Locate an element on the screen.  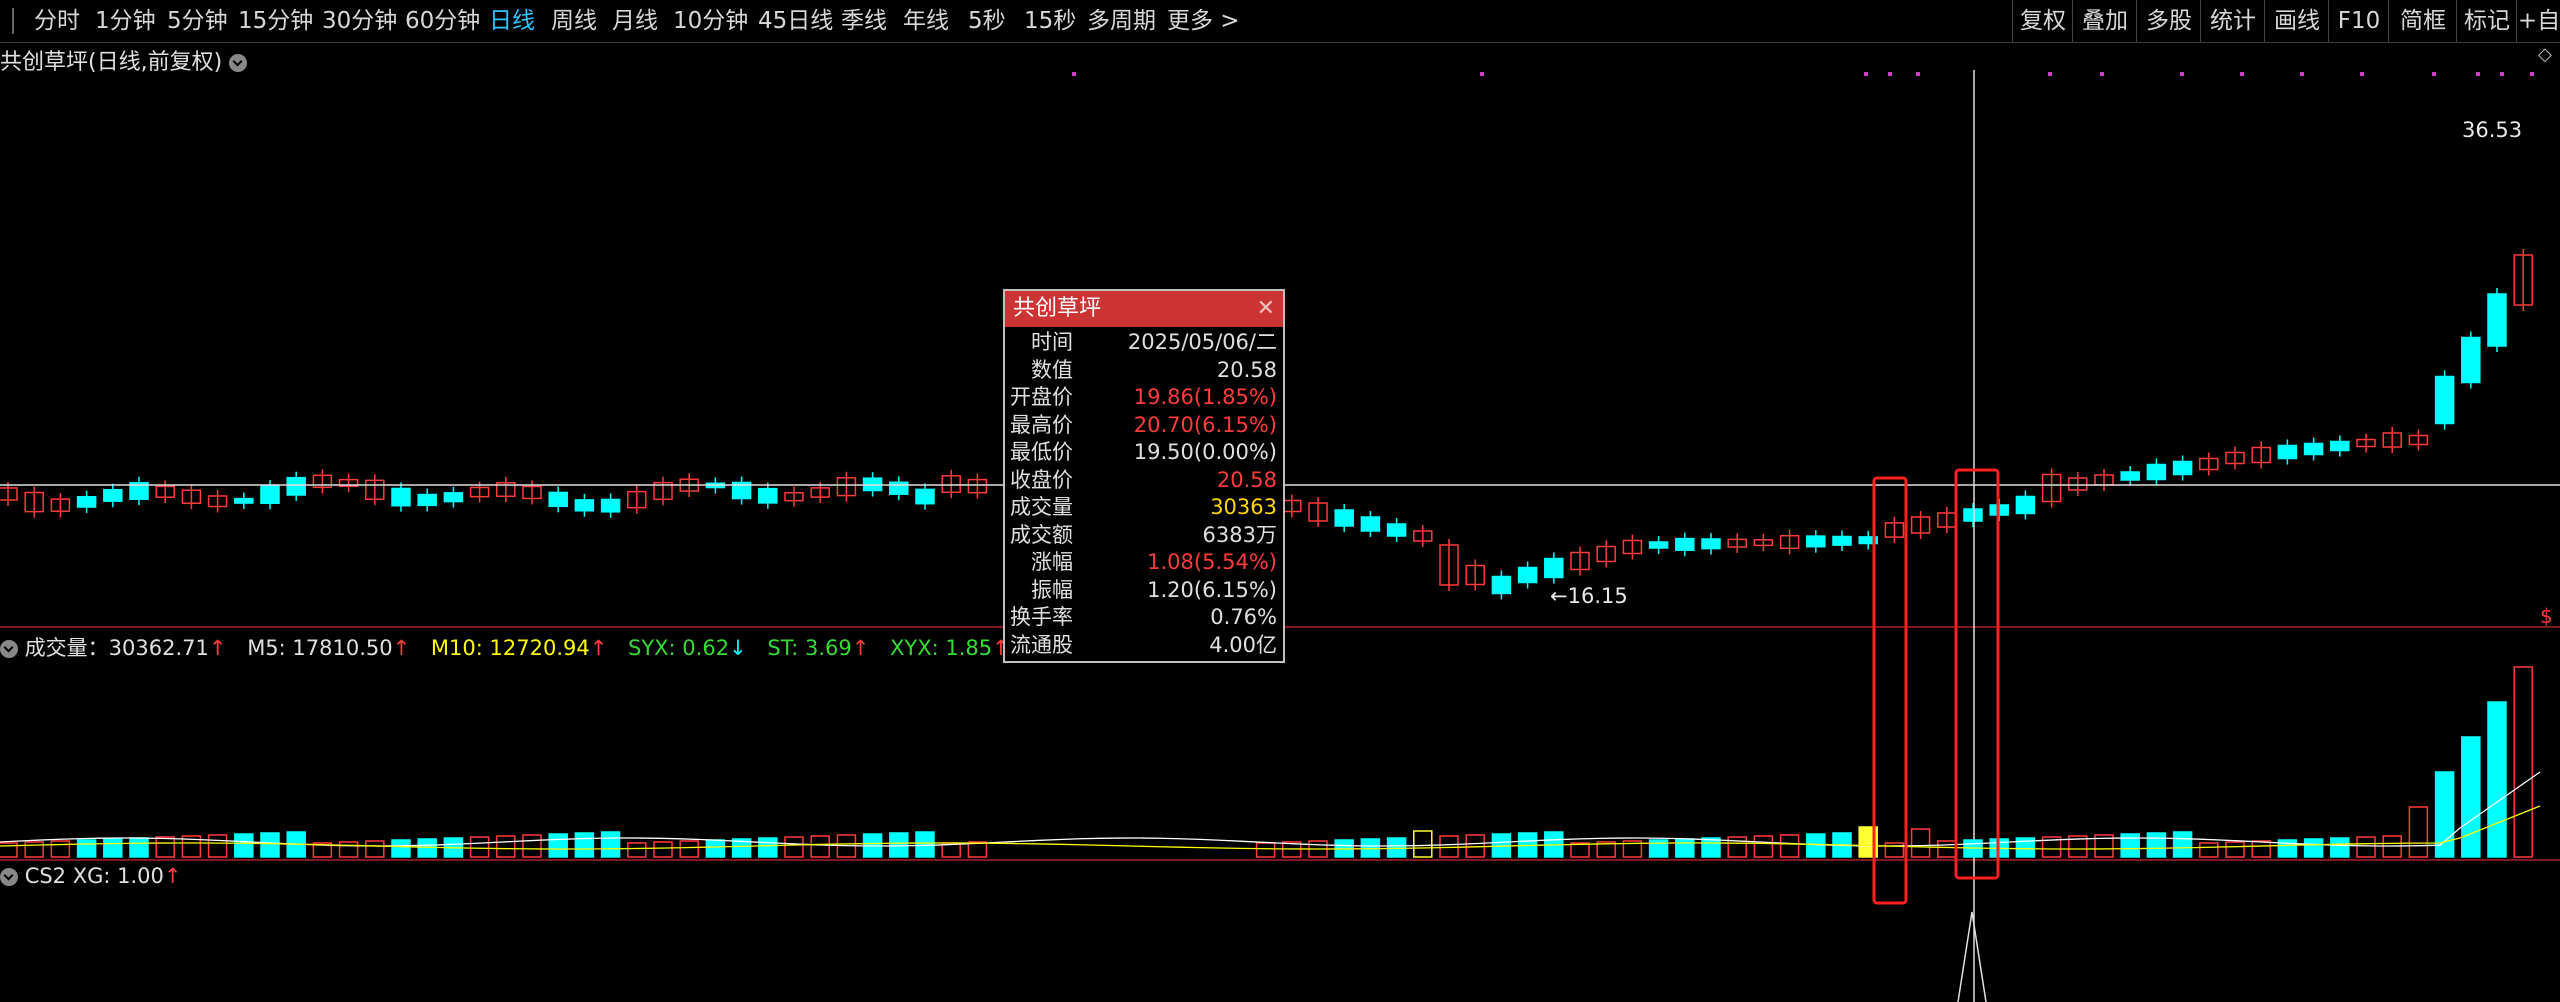
tooltip-title: 共创草坪 is located at coordinates (1144, 309).